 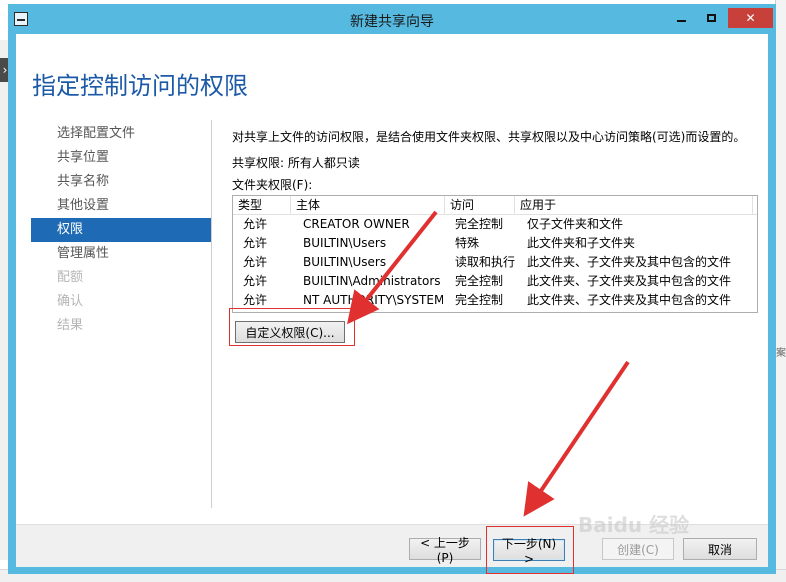 I want to click on sidebar-item-management-properties: 管理属性, so click(x=121, y=254).